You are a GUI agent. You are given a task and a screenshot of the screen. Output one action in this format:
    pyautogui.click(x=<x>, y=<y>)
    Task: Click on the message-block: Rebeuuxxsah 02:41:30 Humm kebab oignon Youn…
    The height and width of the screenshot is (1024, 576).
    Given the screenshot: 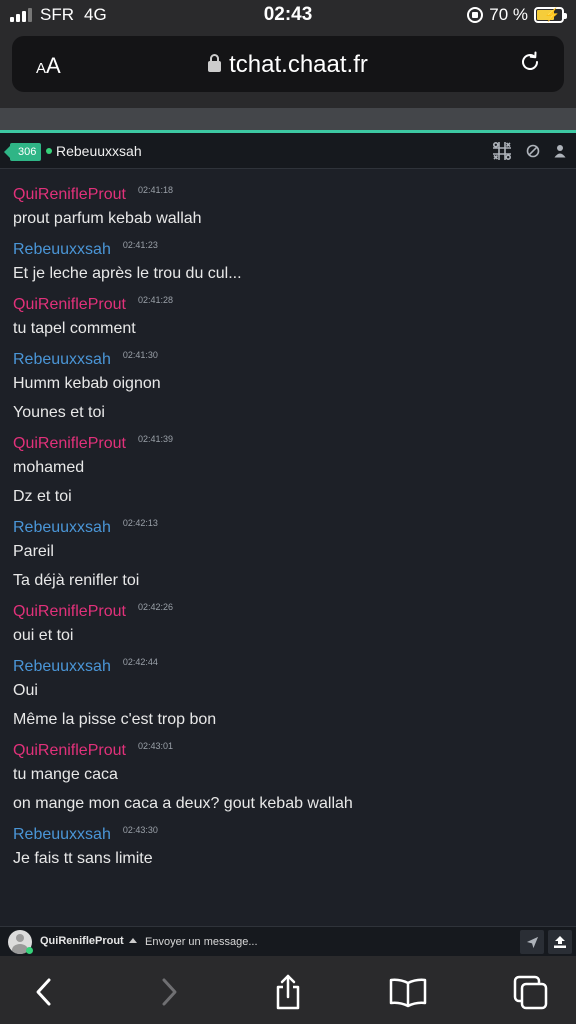 What is the action you would take?
    pyautogui.click(x=288, y=385)
    